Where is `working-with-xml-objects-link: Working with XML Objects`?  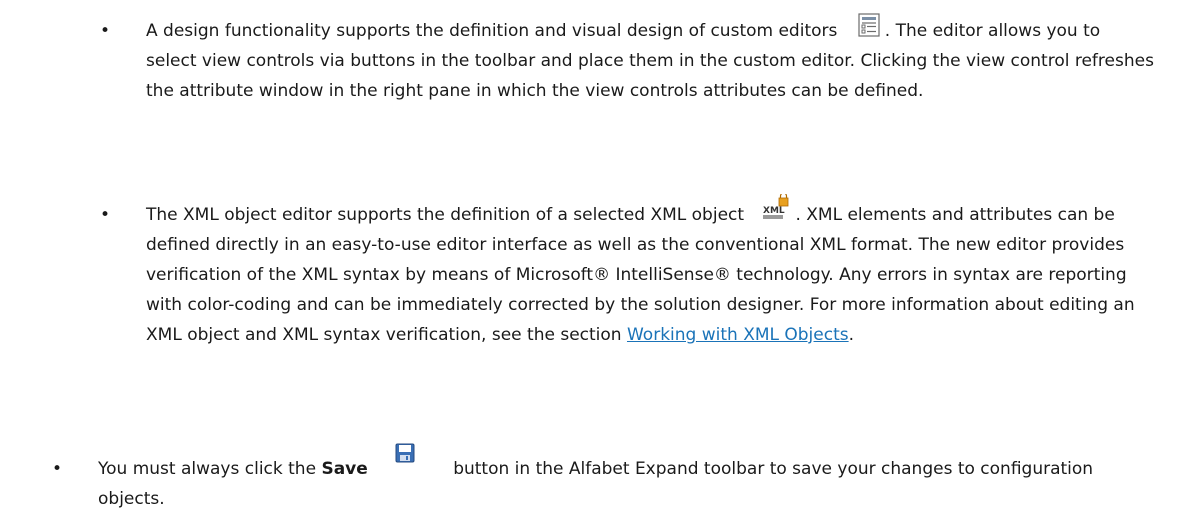 working-with-xml-objects-link: Working with XML Objects is located at coordinates (738, 335).